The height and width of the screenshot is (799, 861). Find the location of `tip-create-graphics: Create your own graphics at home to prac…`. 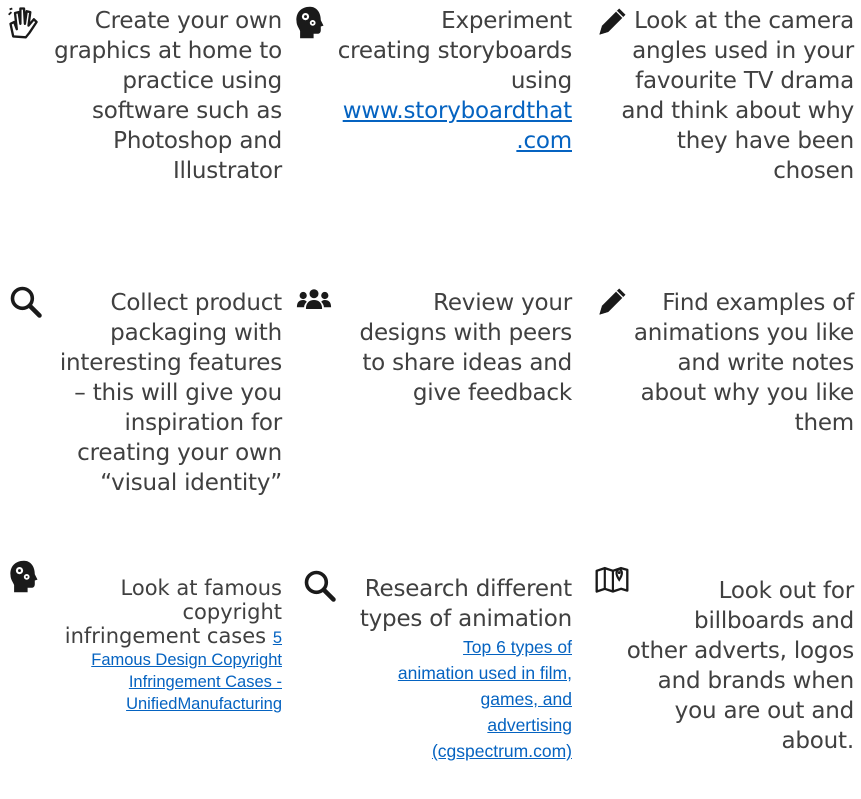

tip-create-graphics: Create your own graphics at home to prac… is located at coordinates (156, 96).